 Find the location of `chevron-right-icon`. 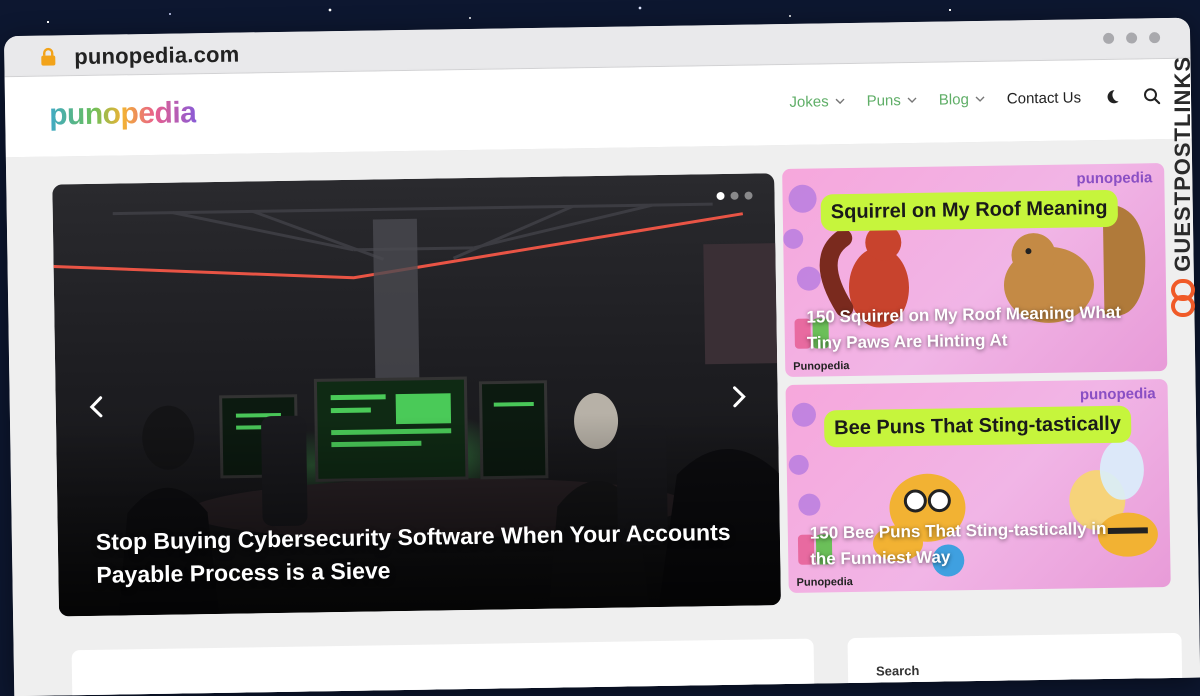

chevron-right-icon is located at coordinates (738, 397).